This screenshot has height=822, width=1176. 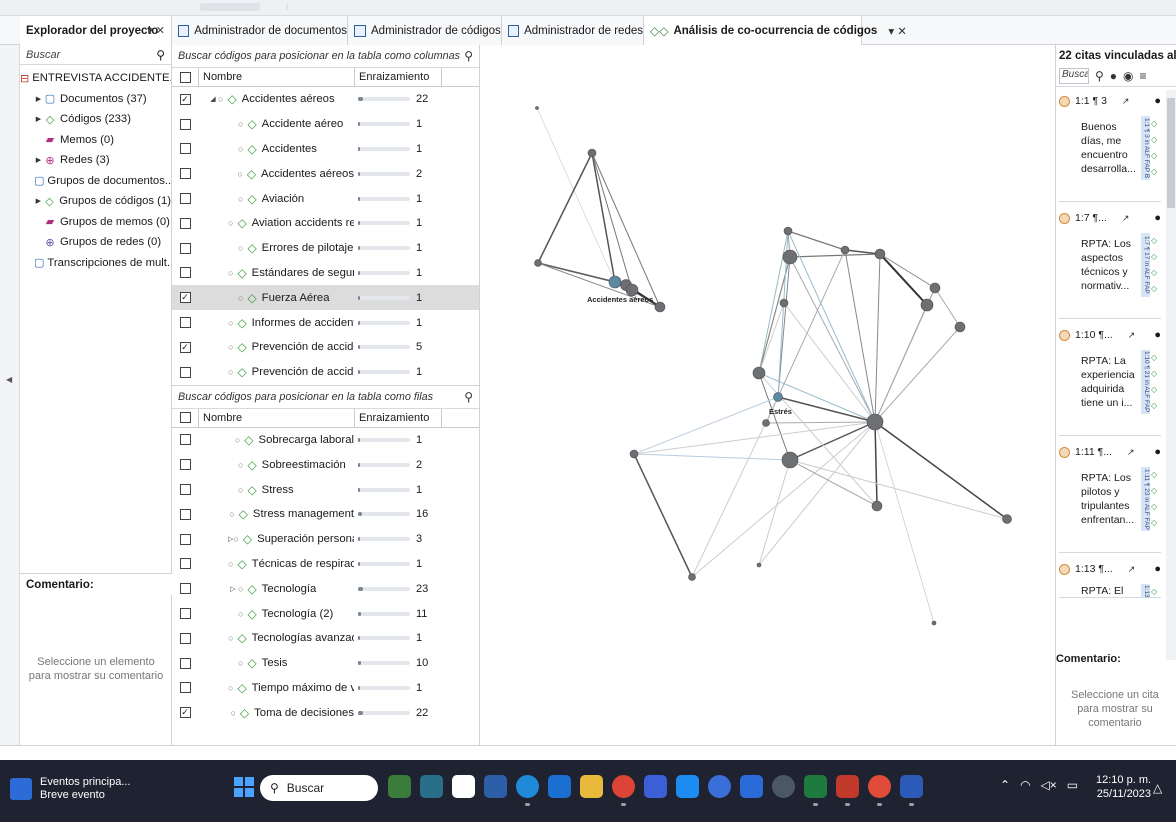 I want to click on table-row: ○ ◇ Accidente aéreo 1, so click(x=325, y=124).